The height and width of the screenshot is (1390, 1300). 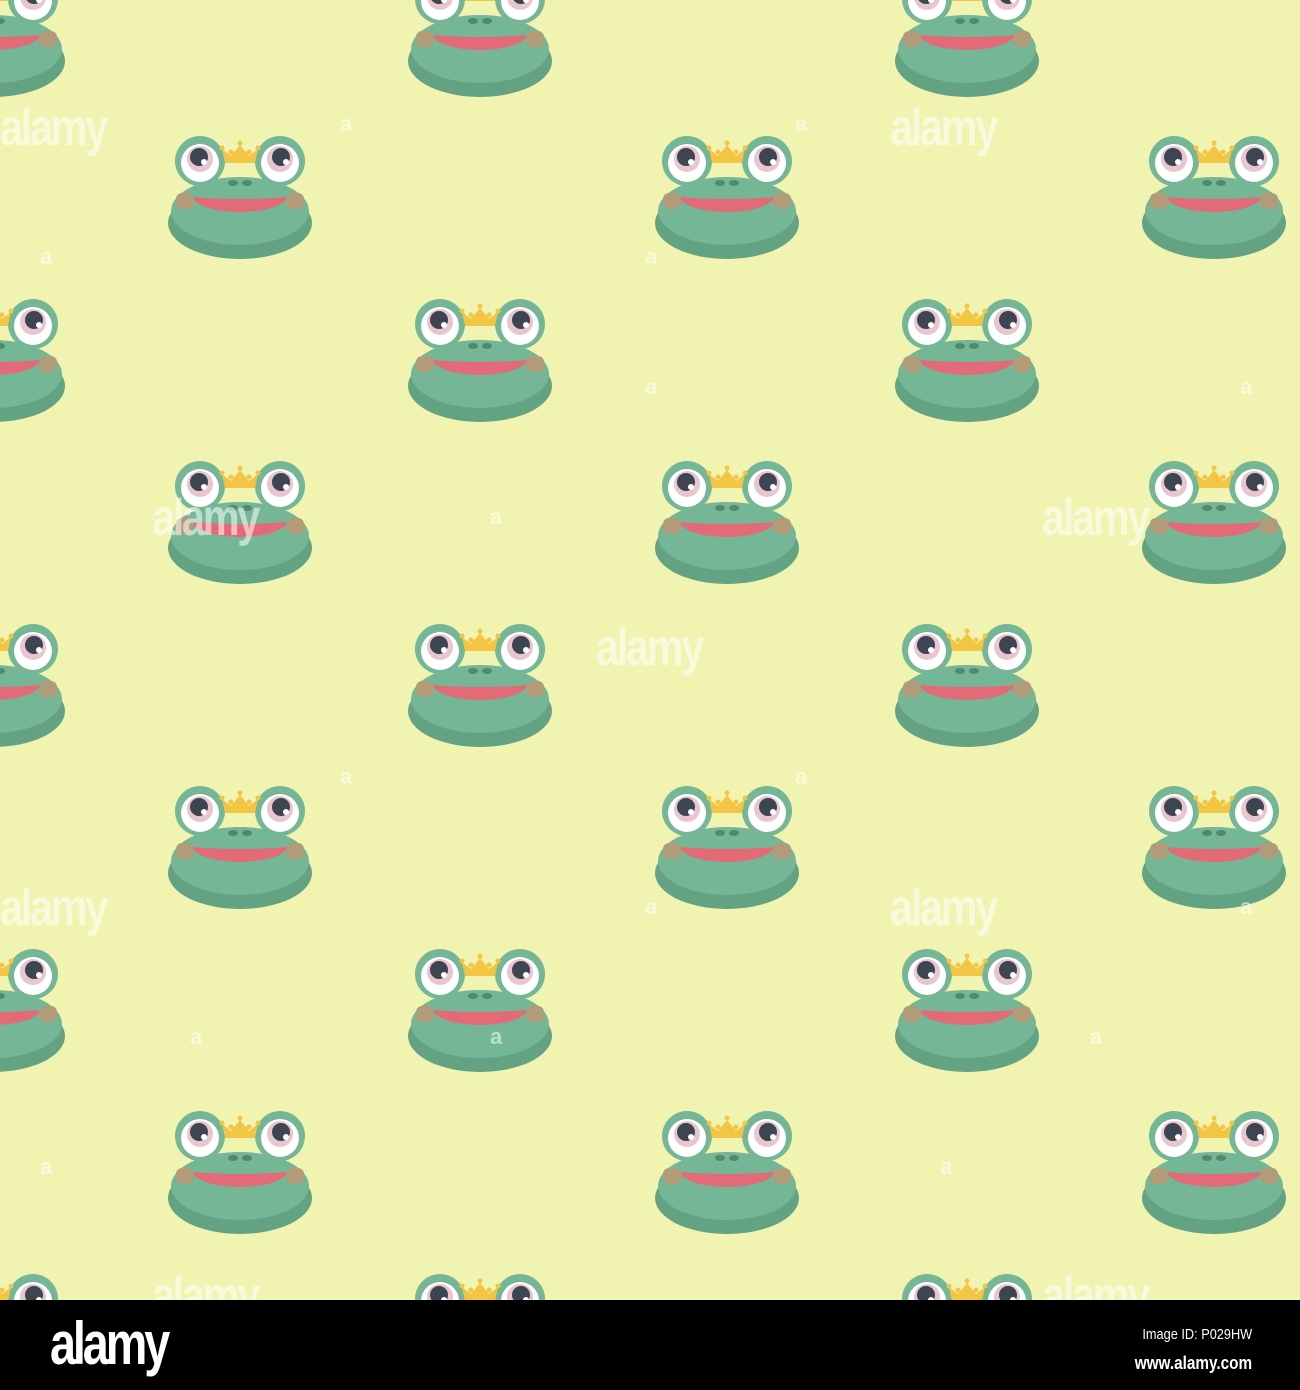 What do you see at coordinates (110, 1343) in the screenshot?
I see `alamy-logo: alamy` at bounding box center [110, 1343].